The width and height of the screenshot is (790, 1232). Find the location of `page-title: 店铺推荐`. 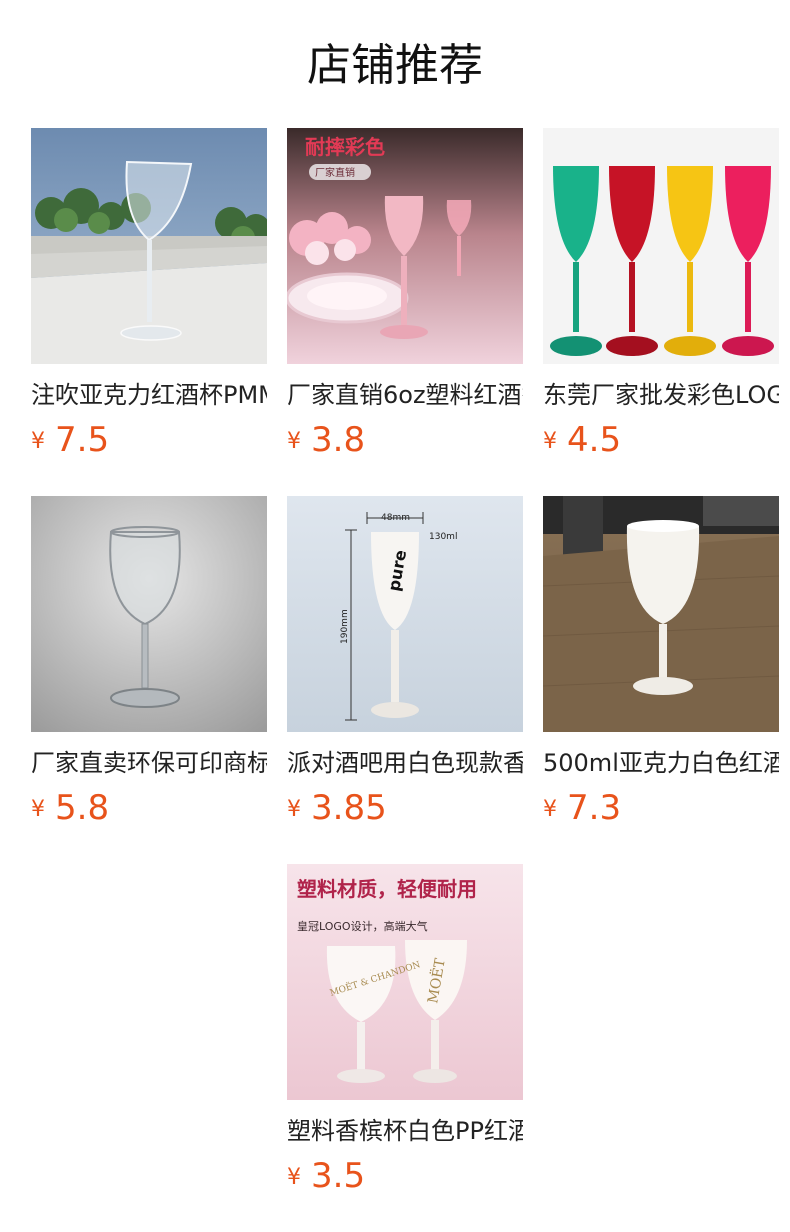

page-title: 店铺推荐 is located at coordinates (395, 65).